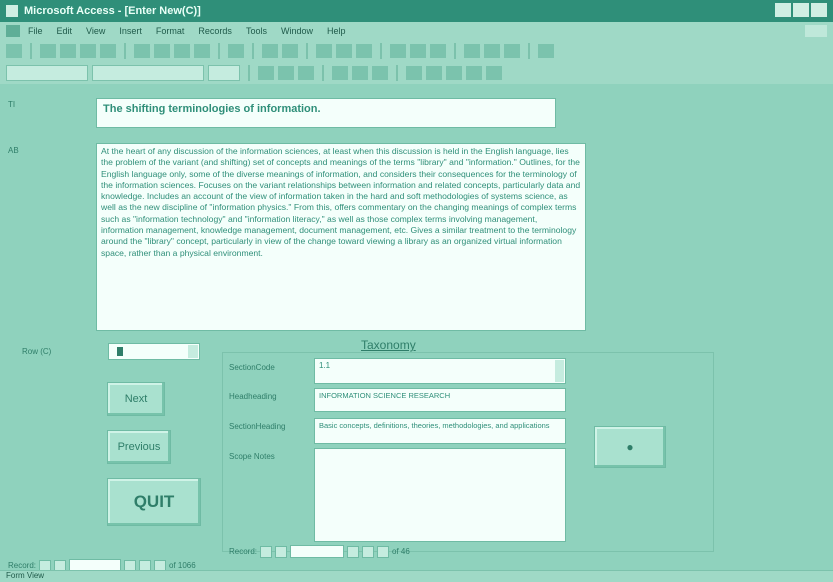 This screenshot has height=582, width=833. What do you see at coordinates (325, 365) in the screenshot?
I see `section-code-value: 1.1` at bounding box center [325, 365].